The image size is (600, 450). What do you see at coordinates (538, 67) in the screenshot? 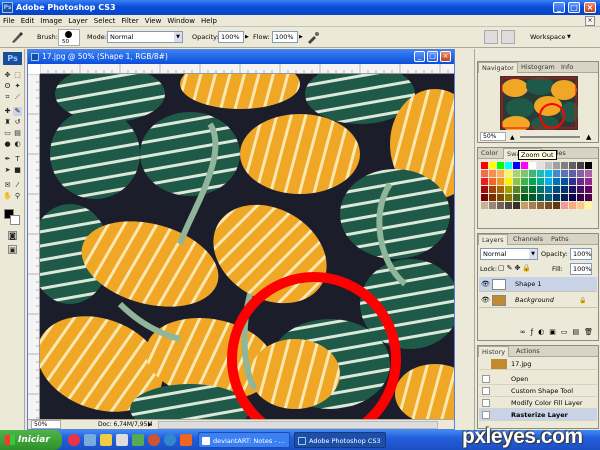
I see `tab-histogram: Histogram` at bounding box center [538, 67].